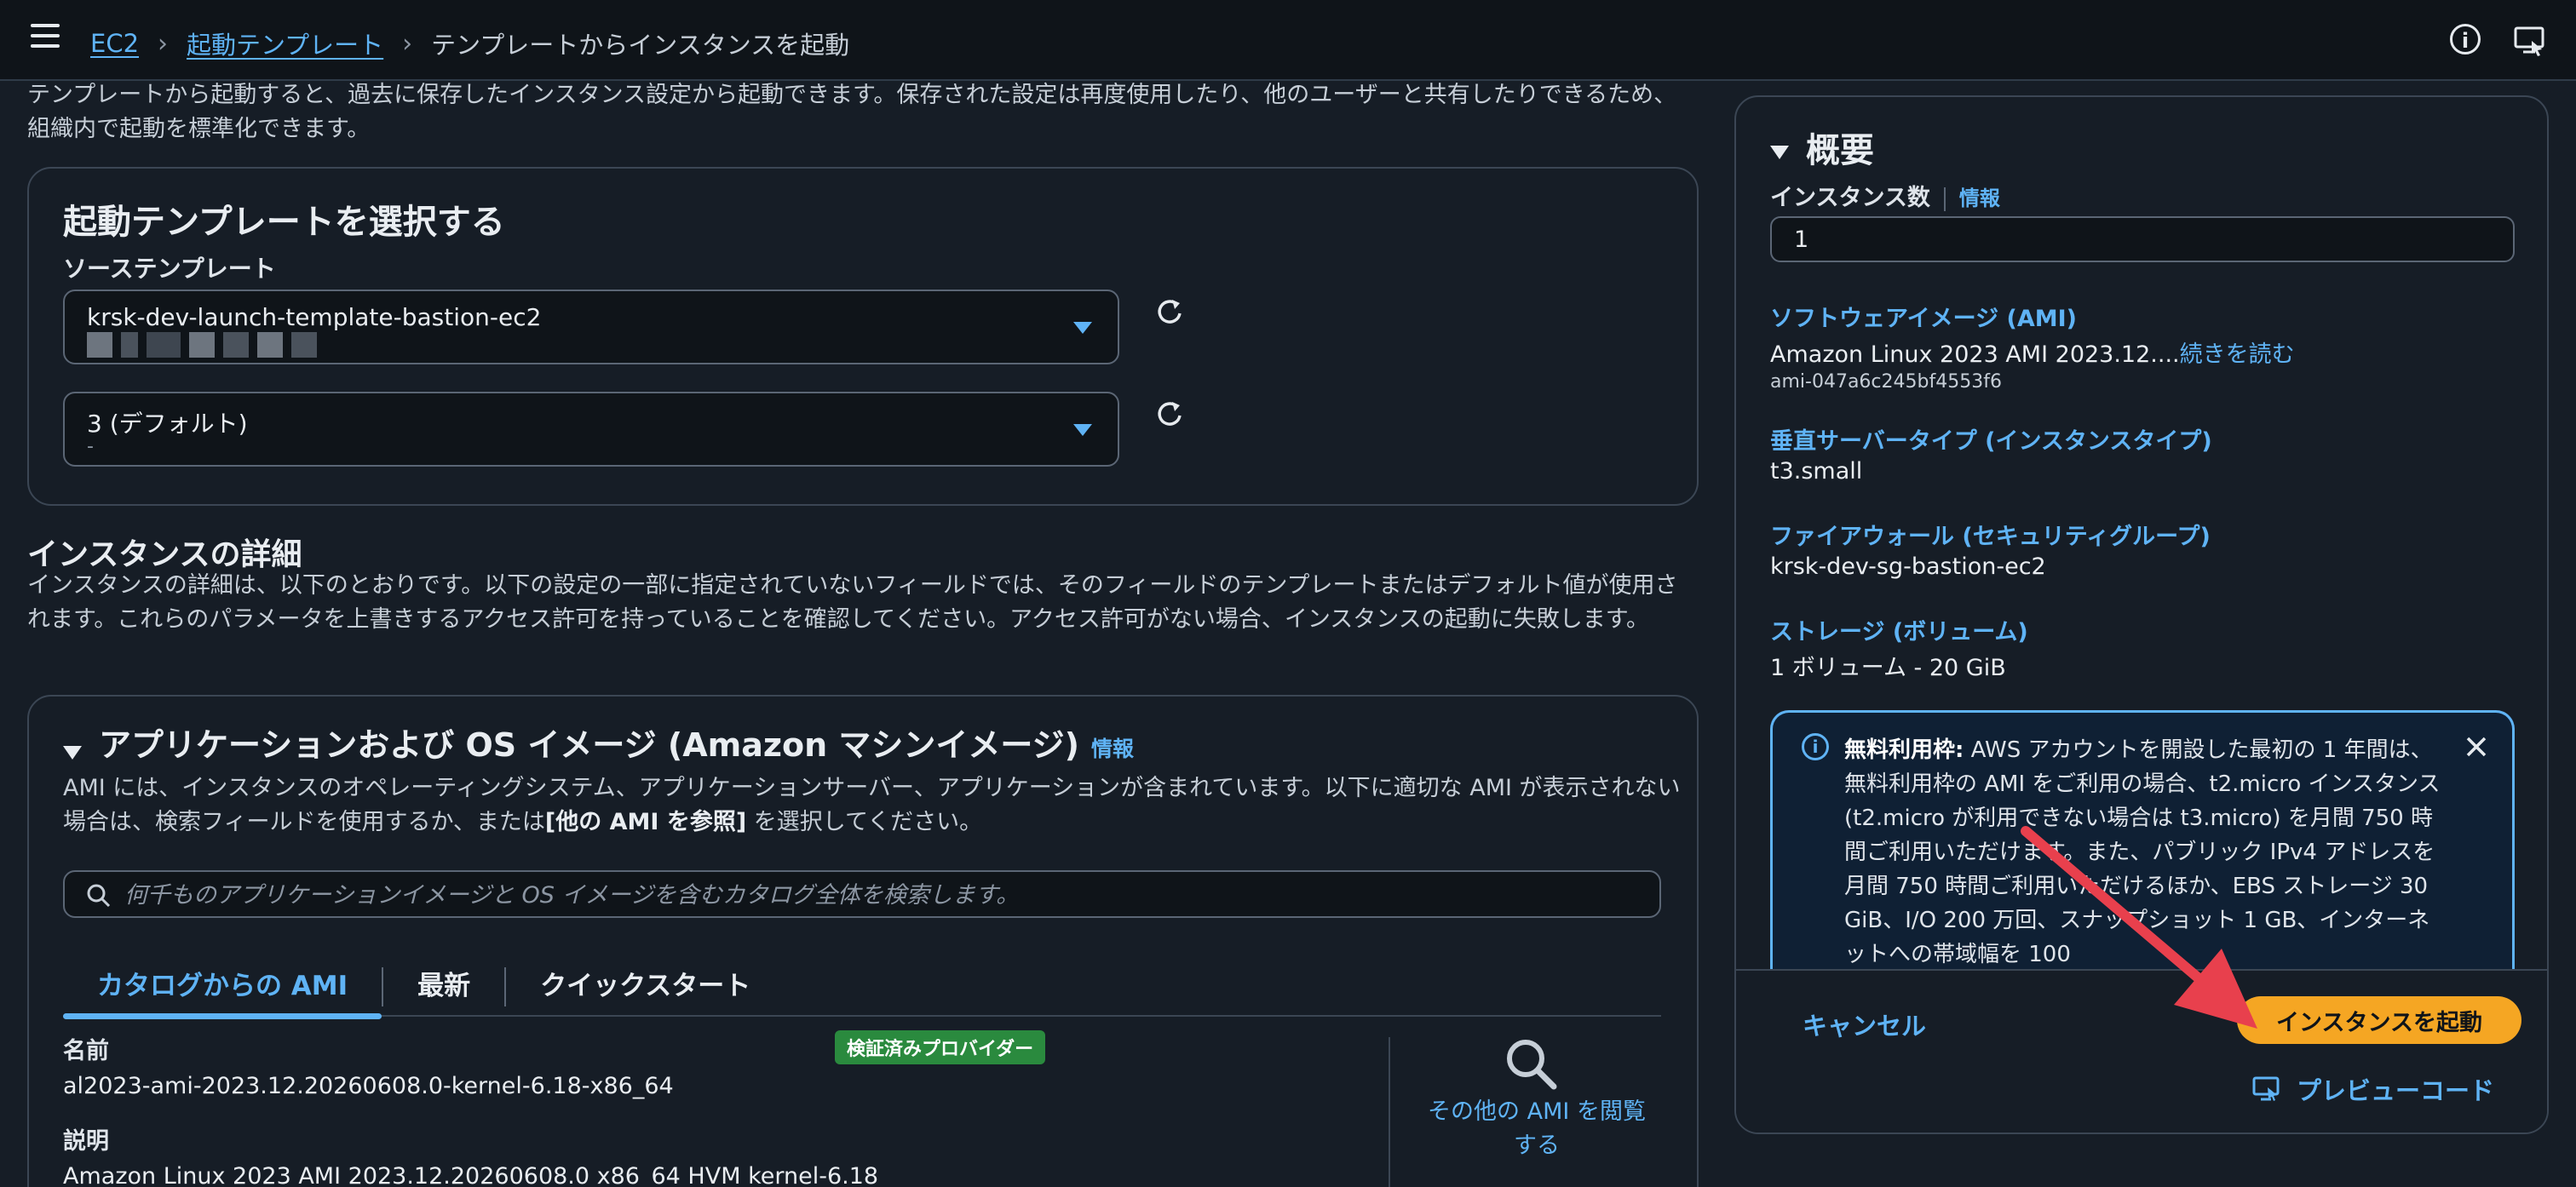  I want to click on instance-count-label-row: インスタンス数 情報, so click(1885, 195).